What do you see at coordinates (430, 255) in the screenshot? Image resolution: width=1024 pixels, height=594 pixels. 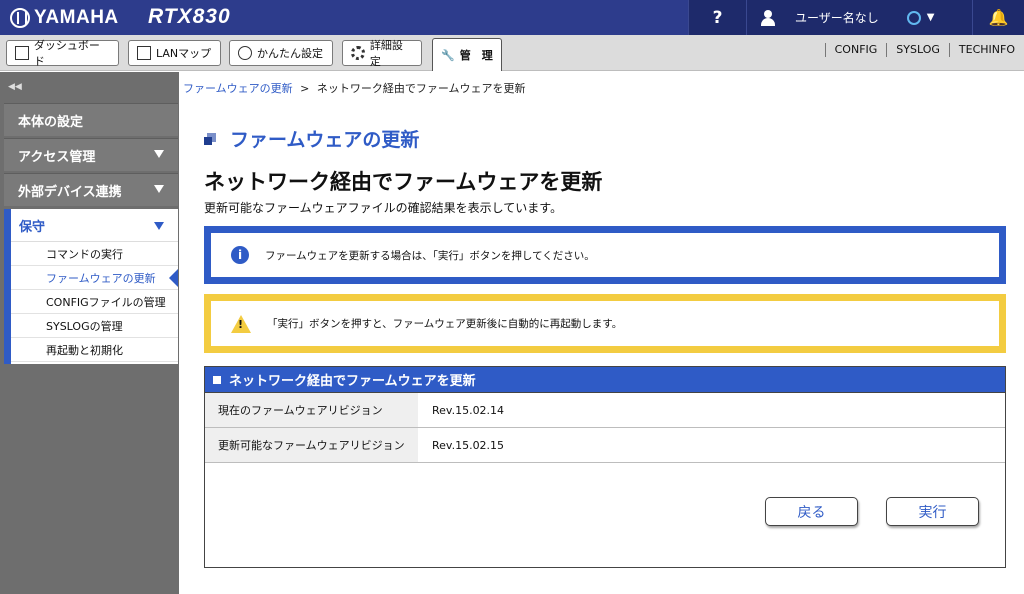 I see `info-notice-text: ファームウェアを更新する場合は、「実行」ボタンを押してください。` at bounding box center [430, 255].